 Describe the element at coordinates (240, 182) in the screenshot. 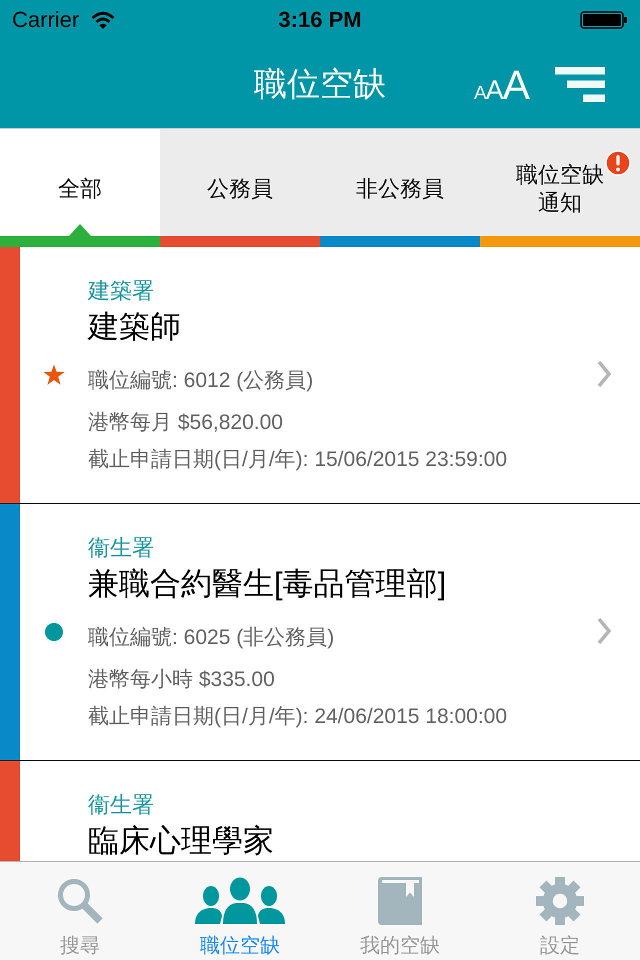

I see `tab: 公務員` at that location.